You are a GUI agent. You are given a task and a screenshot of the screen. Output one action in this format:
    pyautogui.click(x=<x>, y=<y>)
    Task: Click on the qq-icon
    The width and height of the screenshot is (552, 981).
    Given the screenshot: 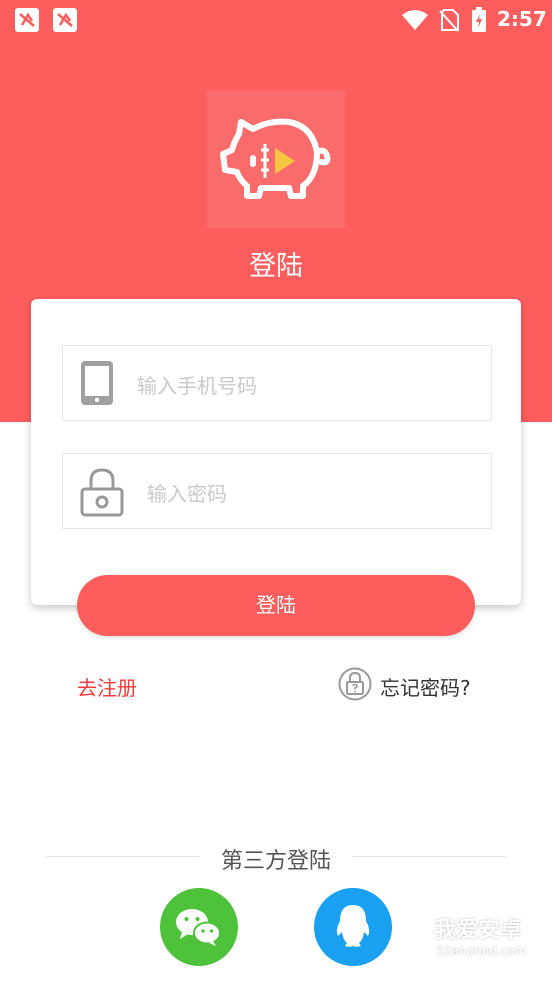 What is the action you would take?
    pyautogui.click(x=353, y=926)
    